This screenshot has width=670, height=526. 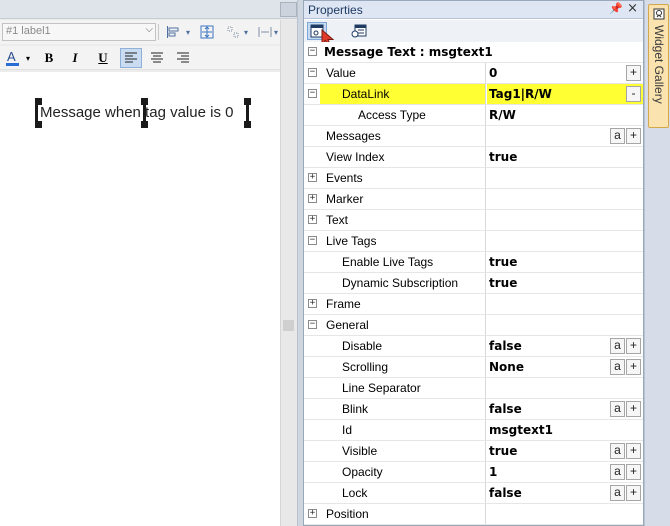 I want to click on property-row: Access Type R/W, so click(x=473, y=115).